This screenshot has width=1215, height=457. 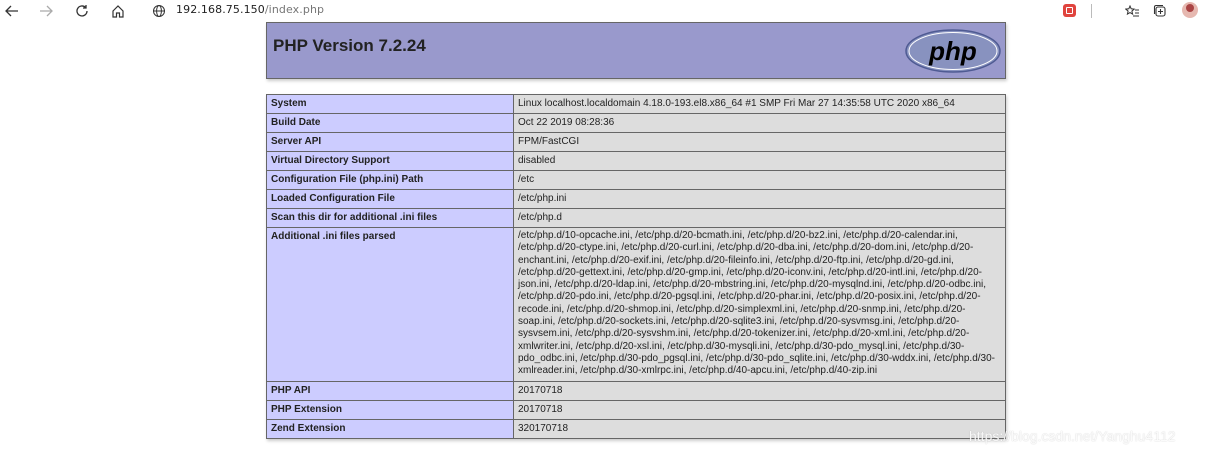 What do you see at coordinates (607, 11) in the screenshot?
I see `browser-toolbar: 192.168.75.150/index.php` at bounding box center [607, 11].